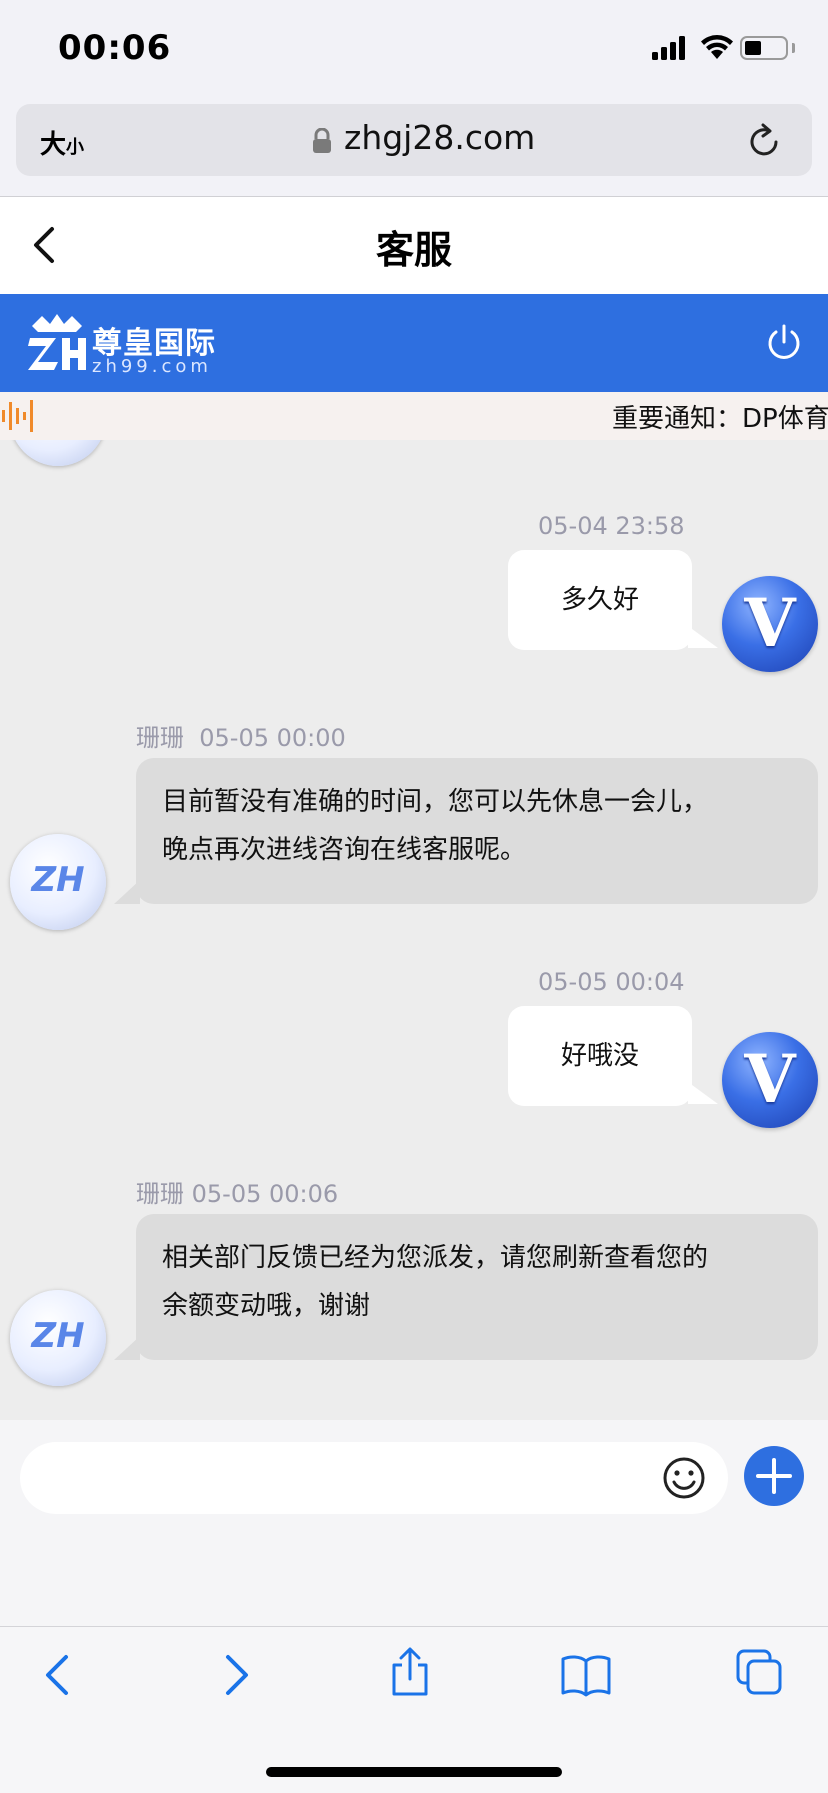  I want to click on notice-bar: 重要通知：DP体育, so click(414, 416).